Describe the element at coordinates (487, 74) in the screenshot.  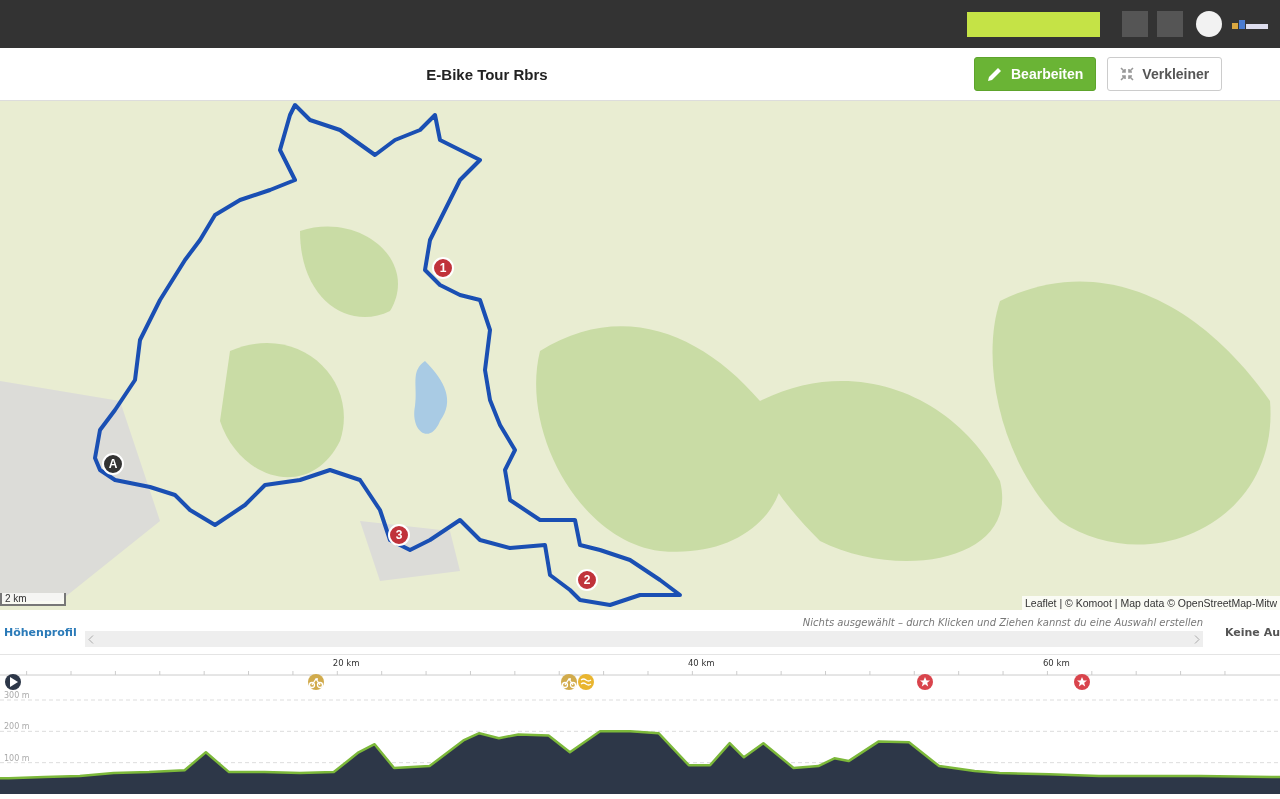
I see `tour-title: E-Bike Tour Rbrs` at that location.